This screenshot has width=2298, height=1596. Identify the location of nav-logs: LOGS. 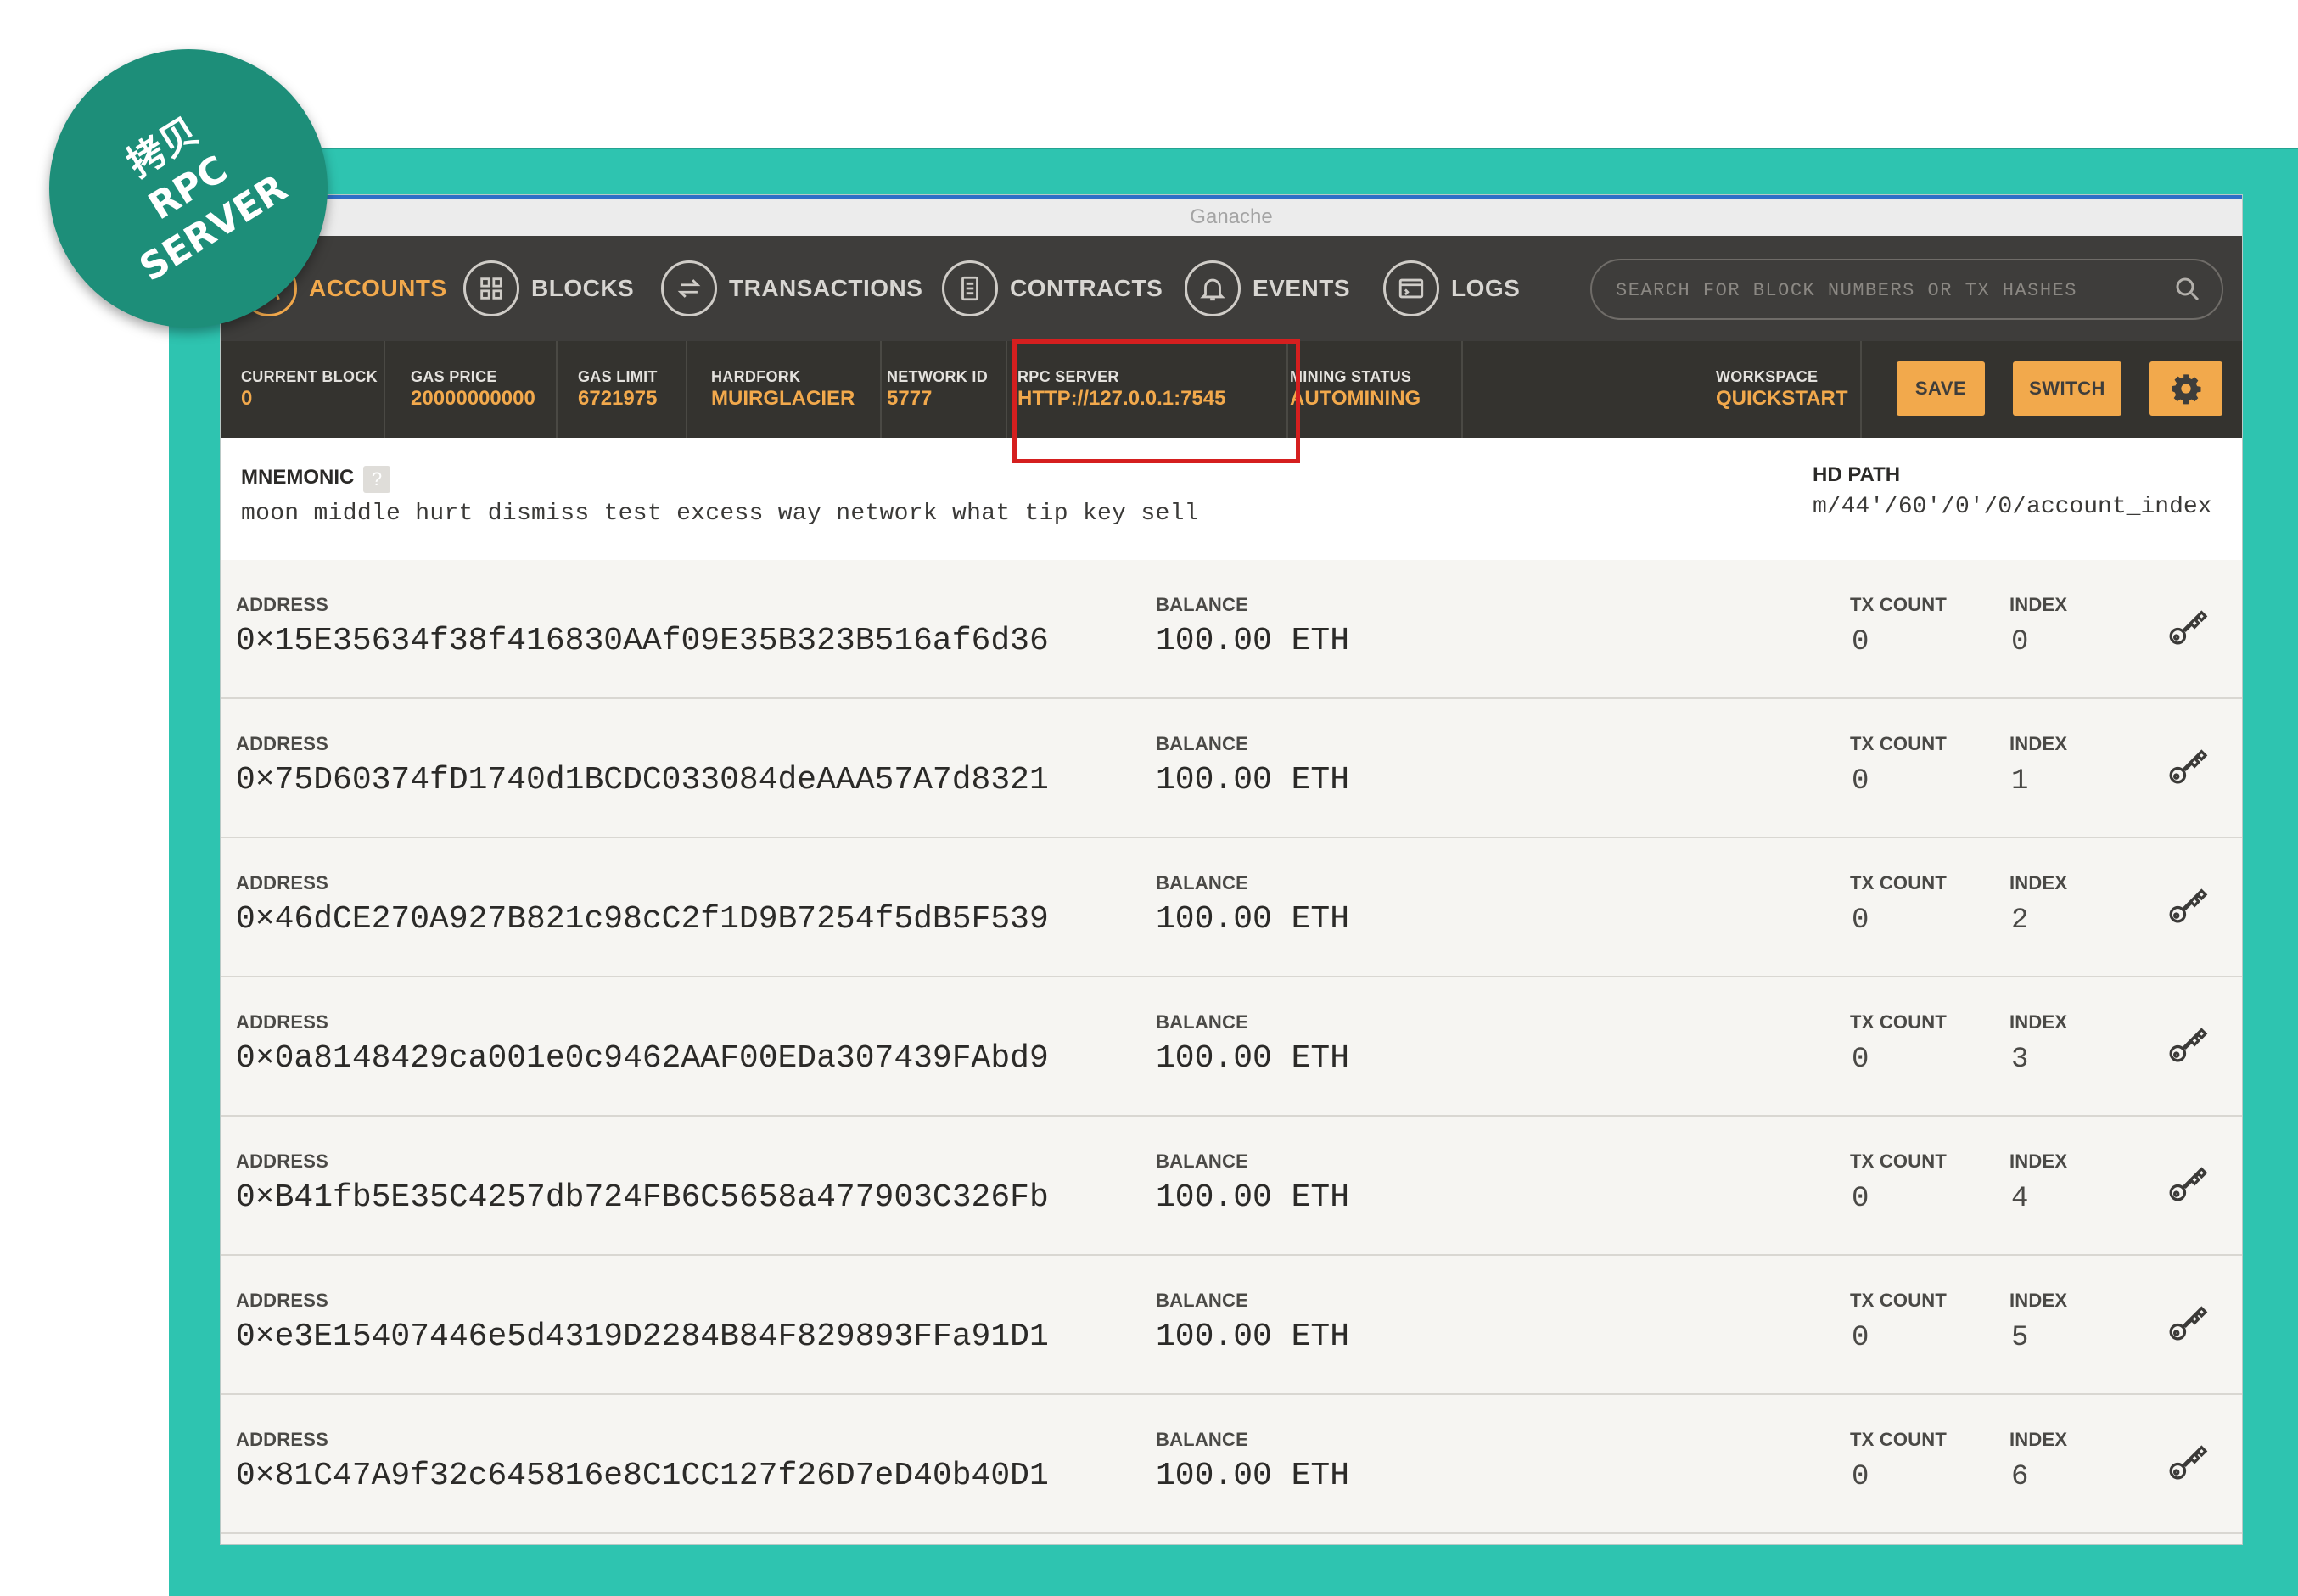
(1451, 289).